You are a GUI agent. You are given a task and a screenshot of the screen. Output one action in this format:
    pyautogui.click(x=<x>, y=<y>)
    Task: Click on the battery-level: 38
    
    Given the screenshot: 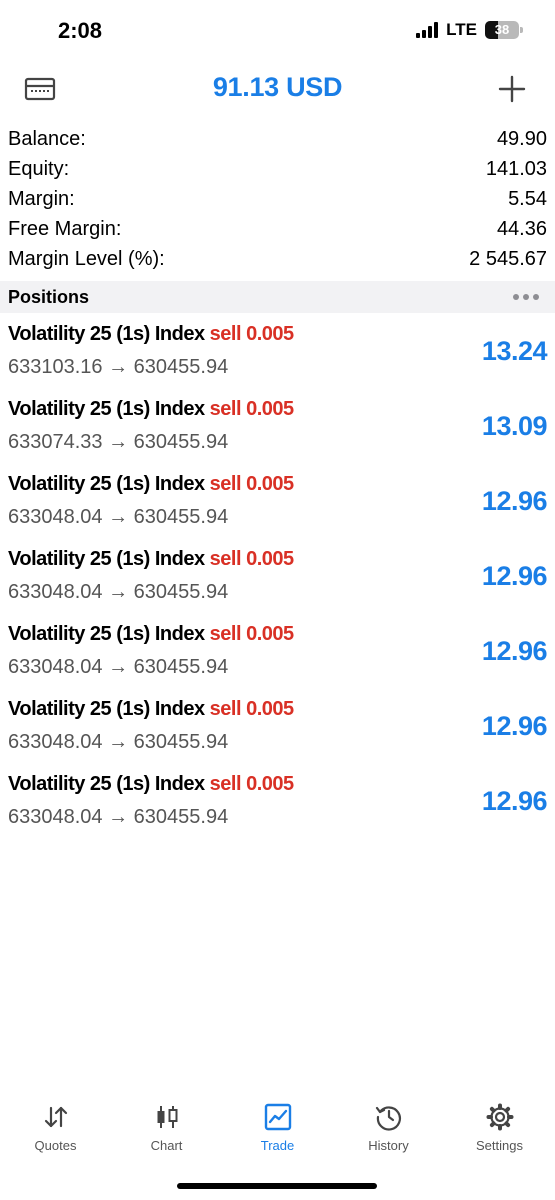 What is the action you would take?
    pyautogui.click(x=502, y=29)
    